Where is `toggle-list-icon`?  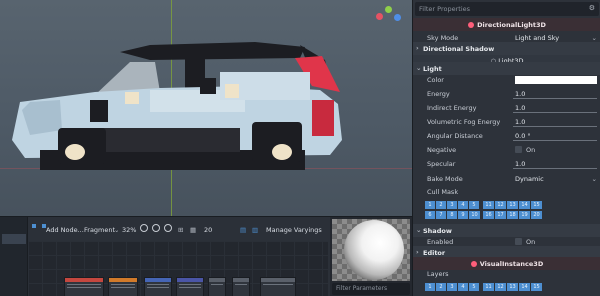
toggle-list-icon is located at coordinates (34, 226).